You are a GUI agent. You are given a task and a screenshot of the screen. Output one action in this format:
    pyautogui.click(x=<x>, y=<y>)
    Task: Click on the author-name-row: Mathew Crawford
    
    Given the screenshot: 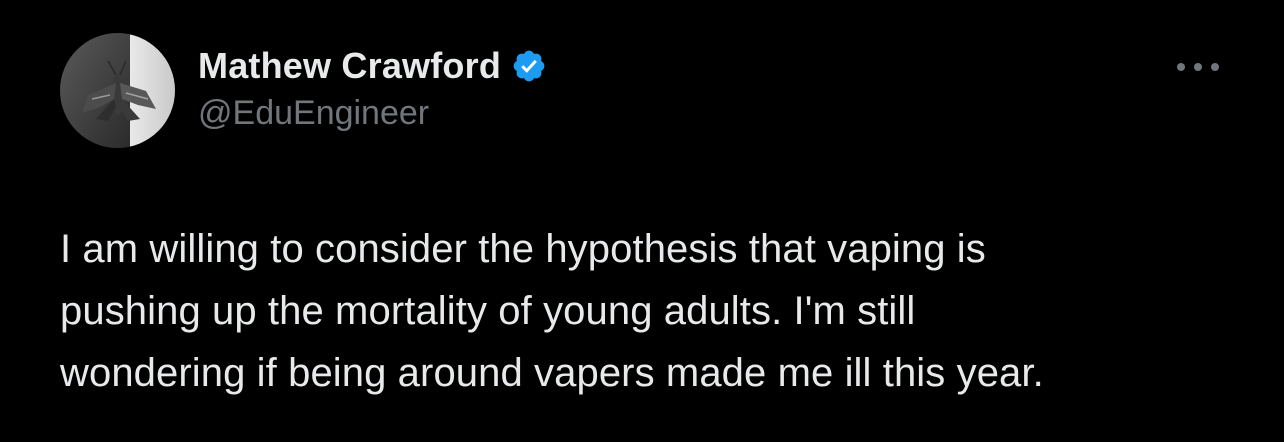 What is the action you would take?
    pyautogui.click(x=372, y=66)
    